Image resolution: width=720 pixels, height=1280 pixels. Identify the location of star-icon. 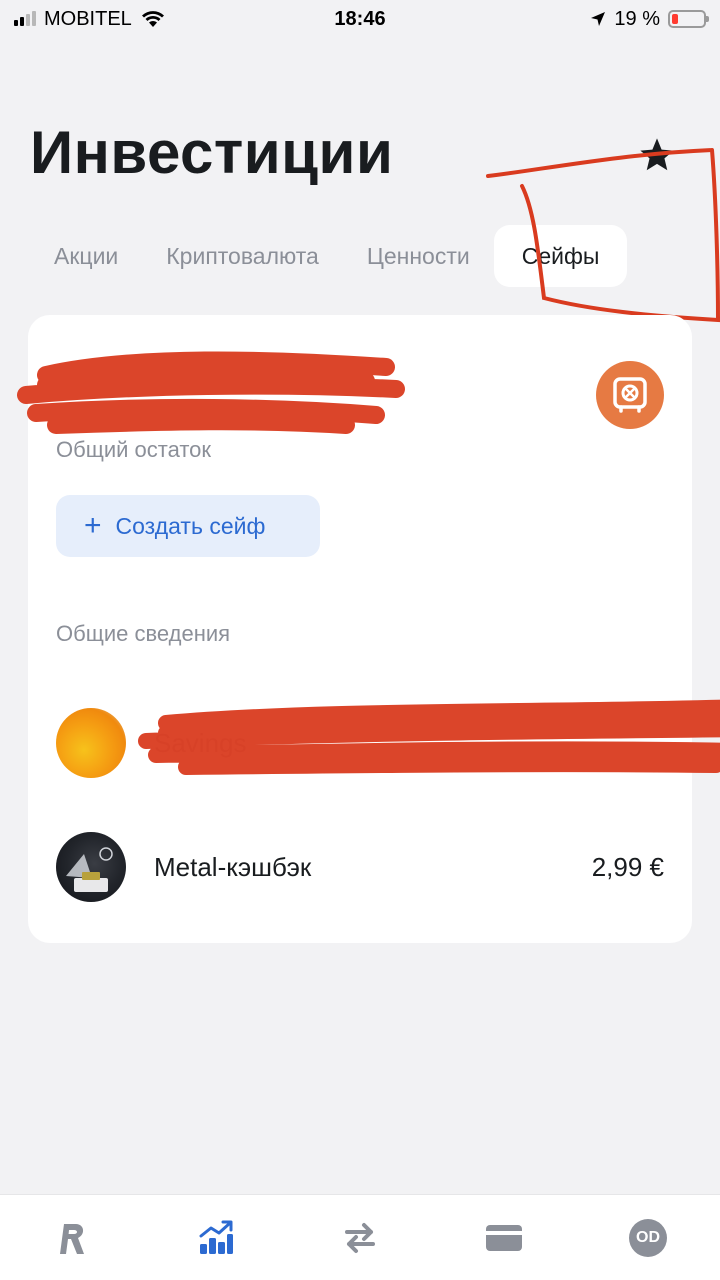
(657, 155).